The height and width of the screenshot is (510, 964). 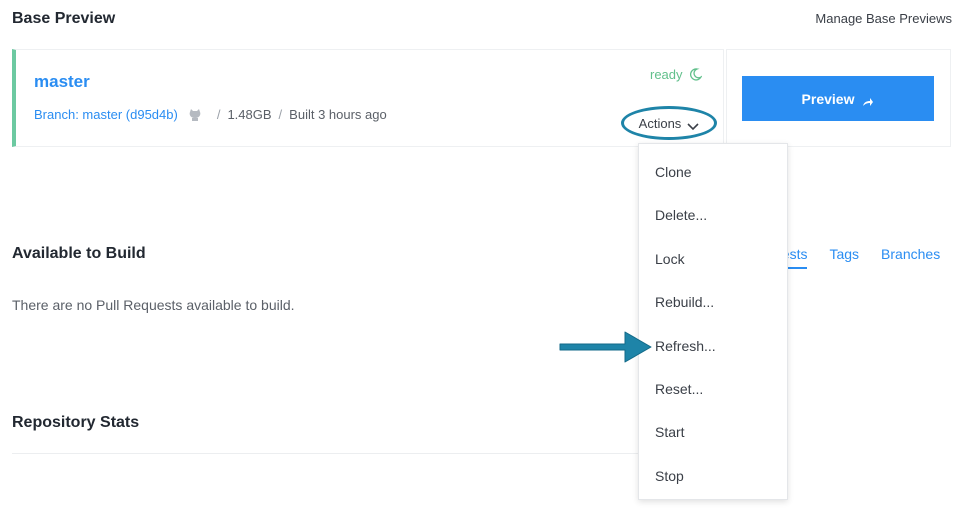 I want to click on share-arrow-icon, so click(x=868, y=100).